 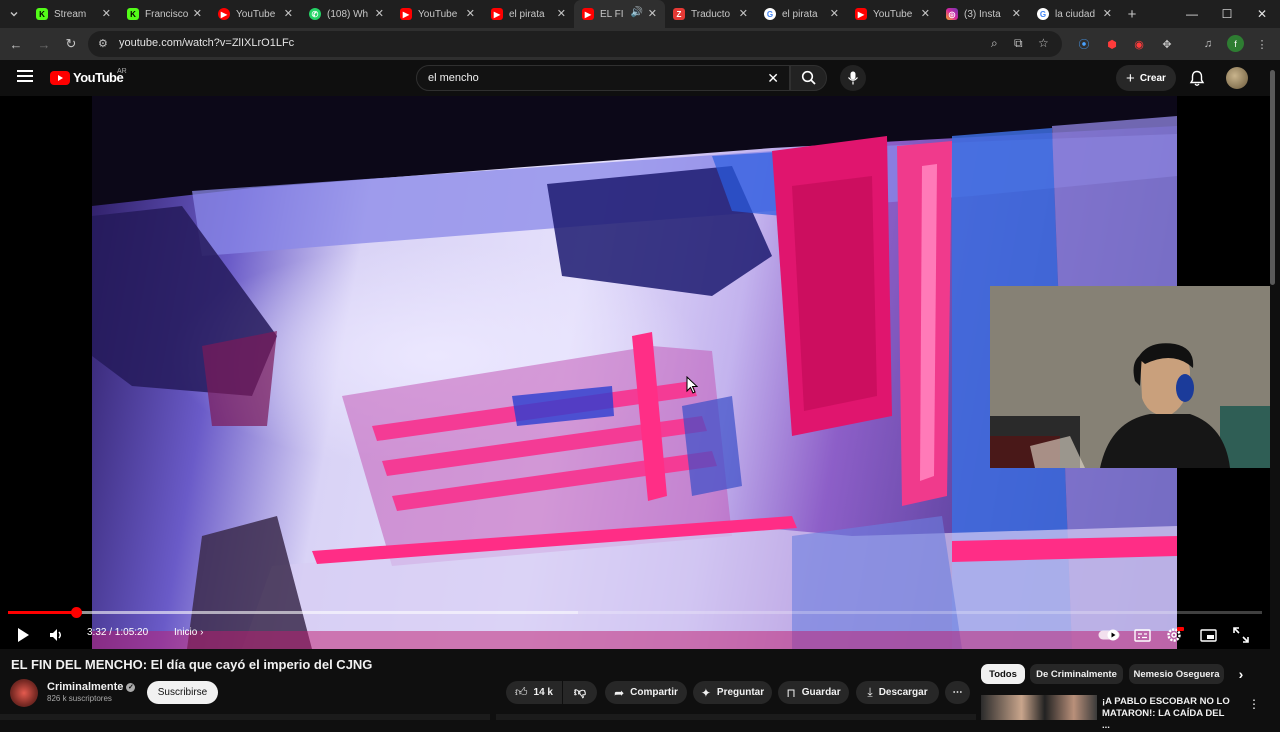 I want to click on mouse-cursor-icon, so click(x=692, y=385).